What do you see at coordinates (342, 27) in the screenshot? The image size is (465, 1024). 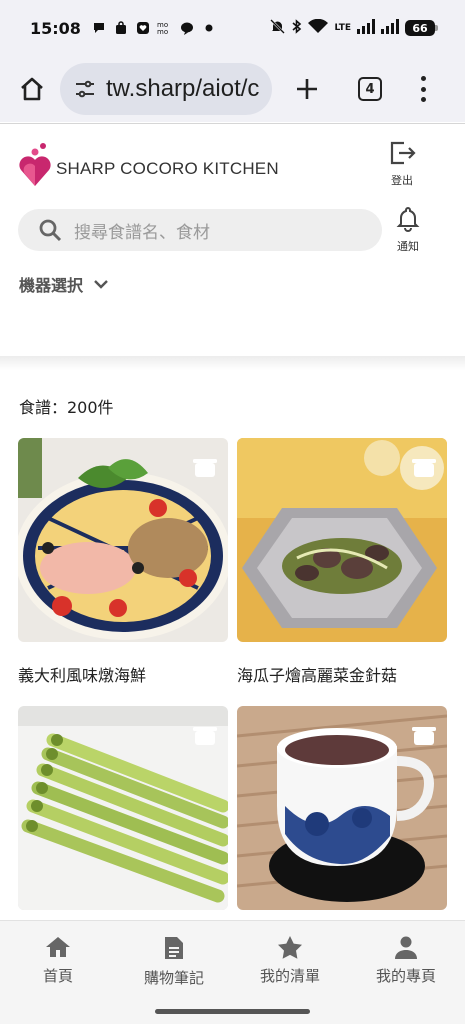 I see `volte-icon: LTE` at bounding box center [342, 27].